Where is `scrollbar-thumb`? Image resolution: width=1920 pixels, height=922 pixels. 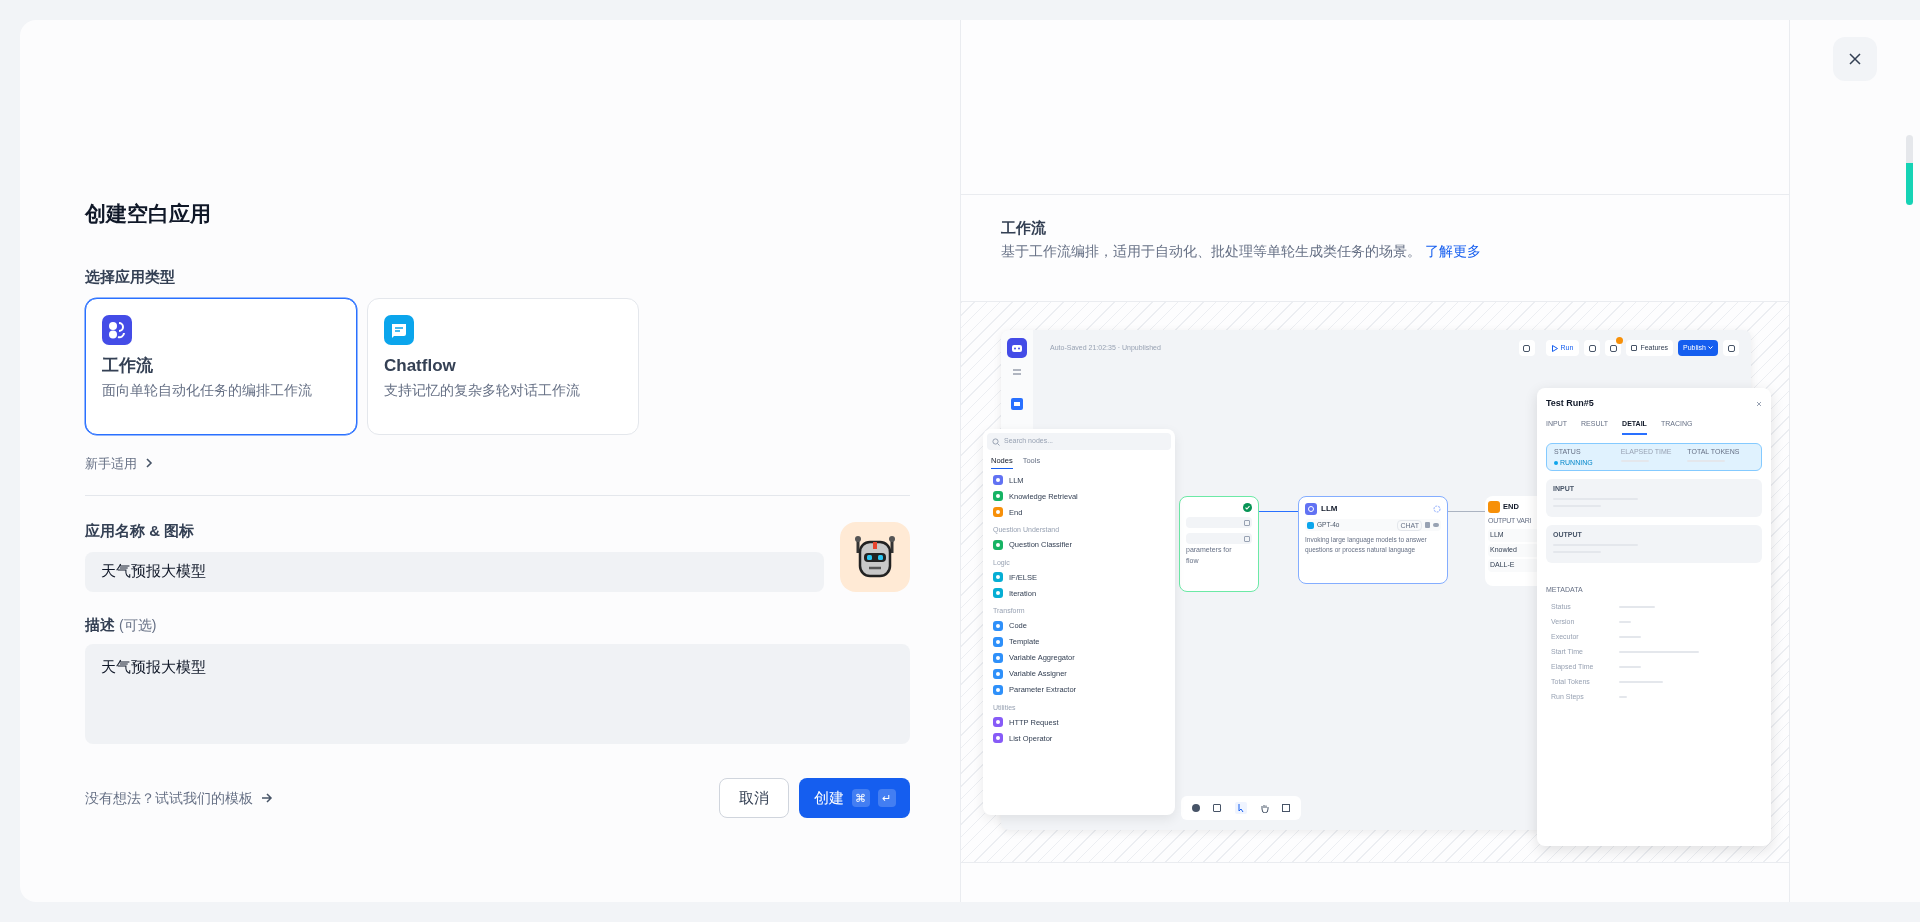 scrollbar-thumb is located at coordinates (1909, 170).